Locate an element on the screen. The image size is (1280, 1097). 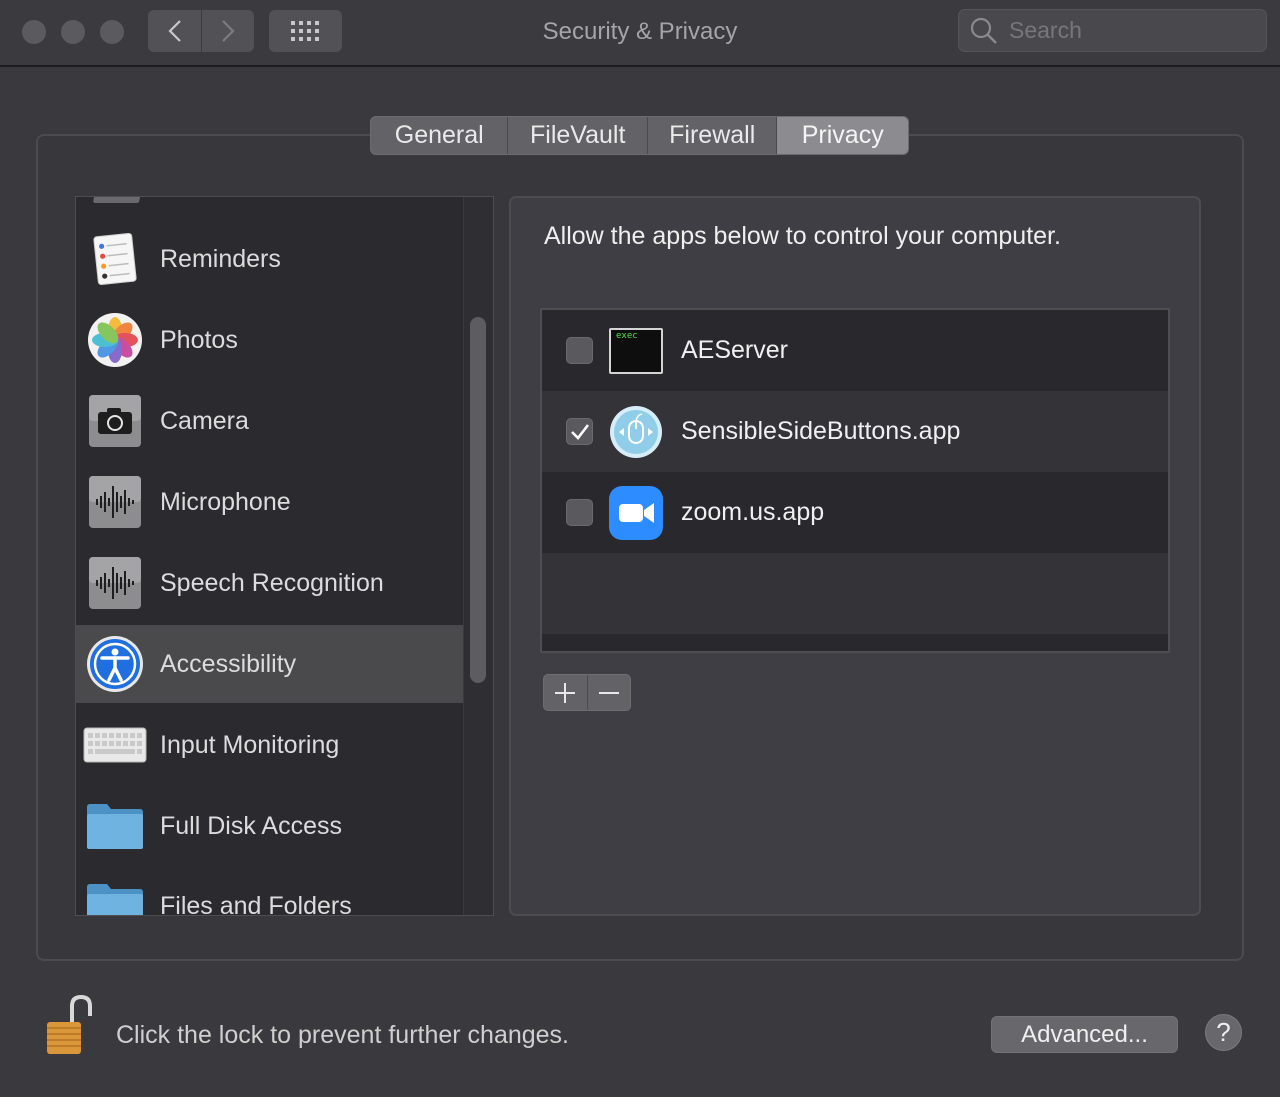
minimize-window-button is located at coordinates (73, 32).